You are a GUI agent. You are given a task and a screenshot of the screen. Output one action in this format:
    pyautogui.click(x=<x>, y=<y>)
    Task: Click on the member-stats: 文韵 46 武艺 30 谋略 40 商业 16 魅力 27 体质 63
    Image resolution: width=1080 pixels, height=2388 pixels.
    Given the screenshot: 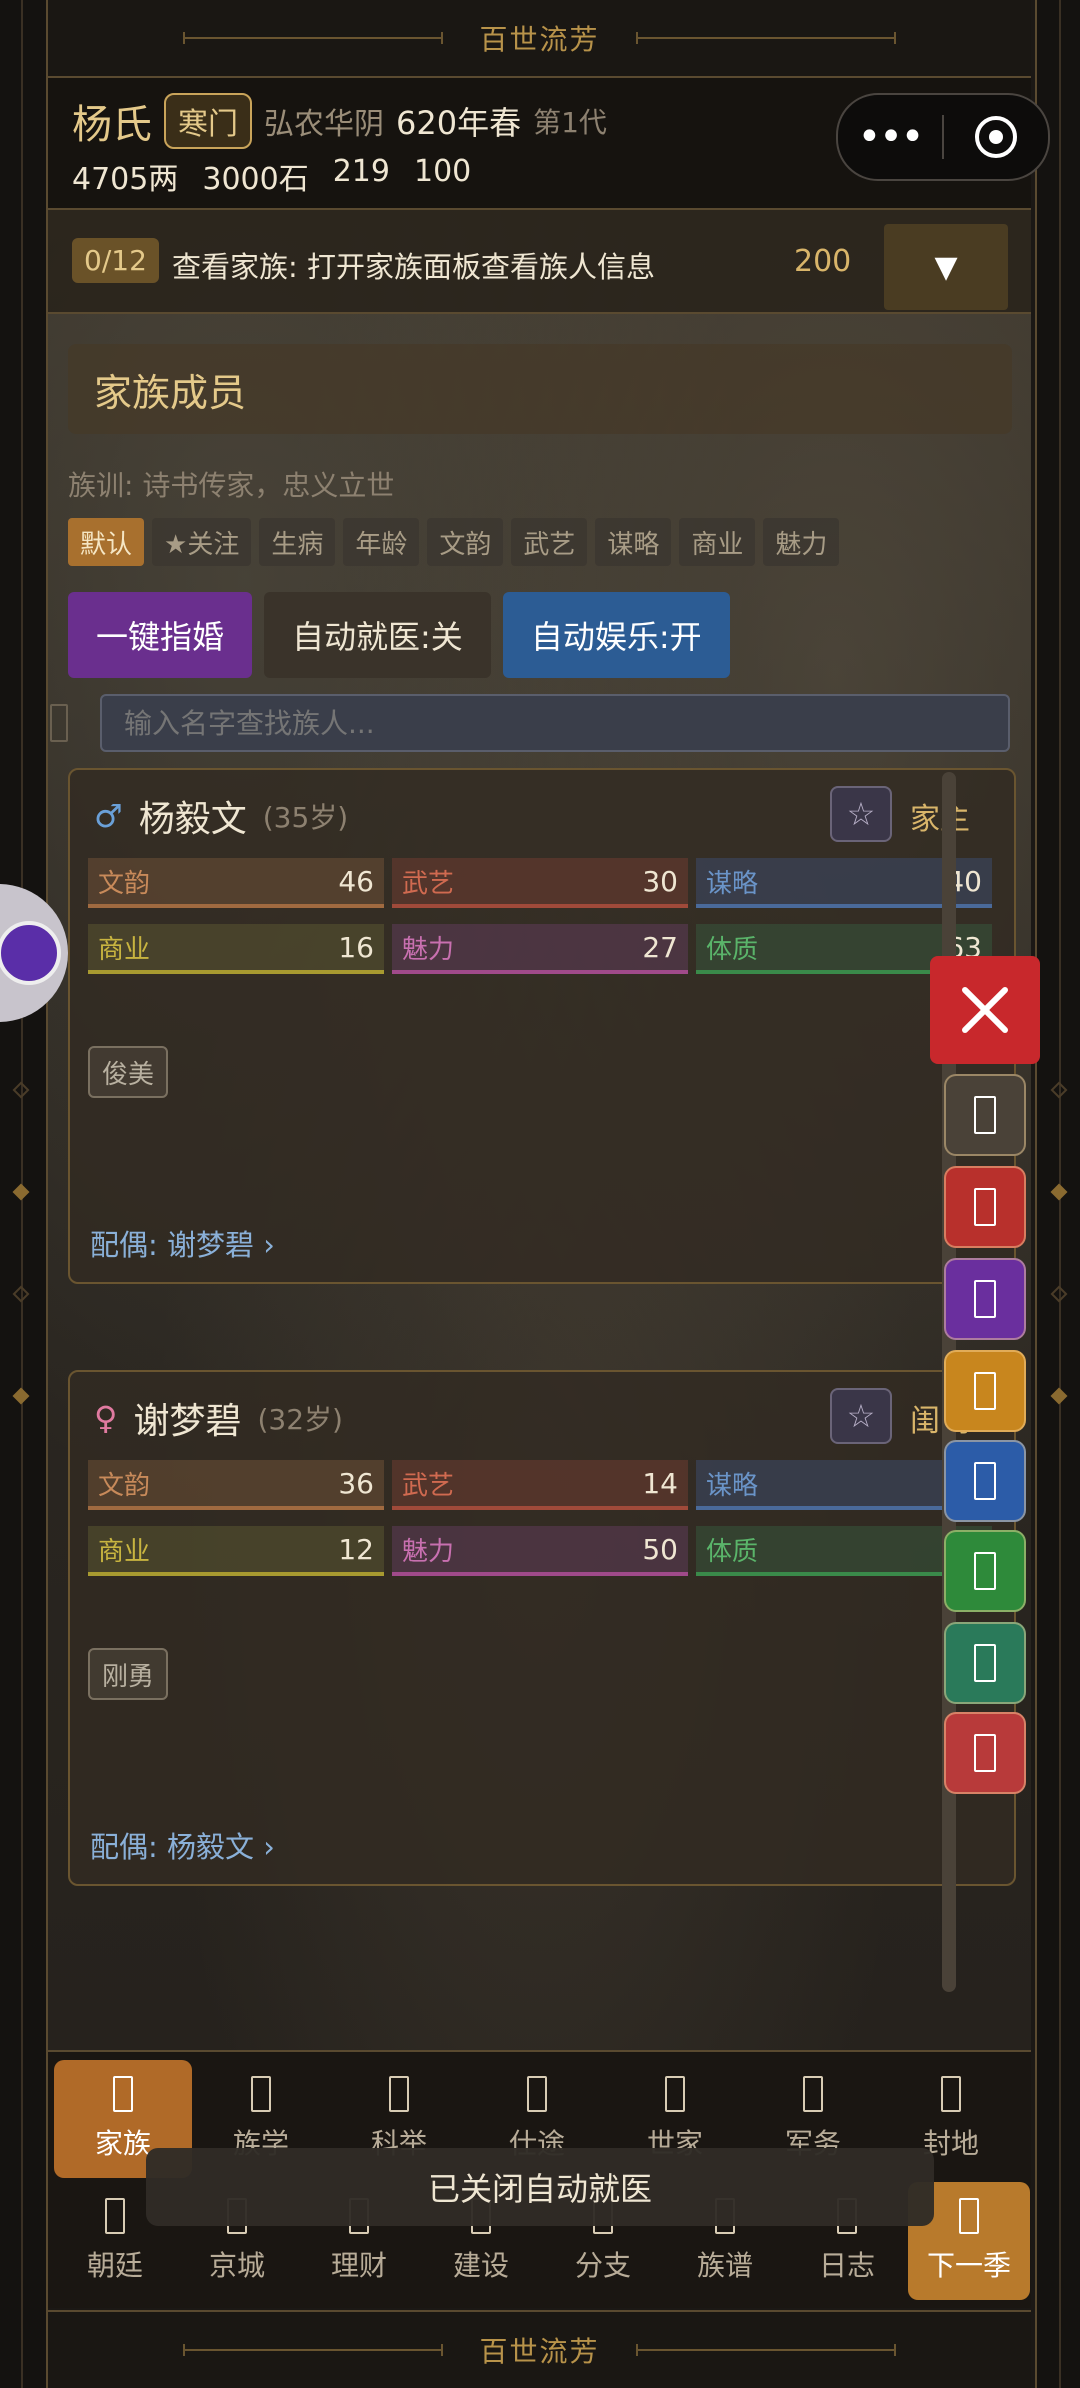 What is the action you would take?
    pyautogui.click(x=540, y=916)
    